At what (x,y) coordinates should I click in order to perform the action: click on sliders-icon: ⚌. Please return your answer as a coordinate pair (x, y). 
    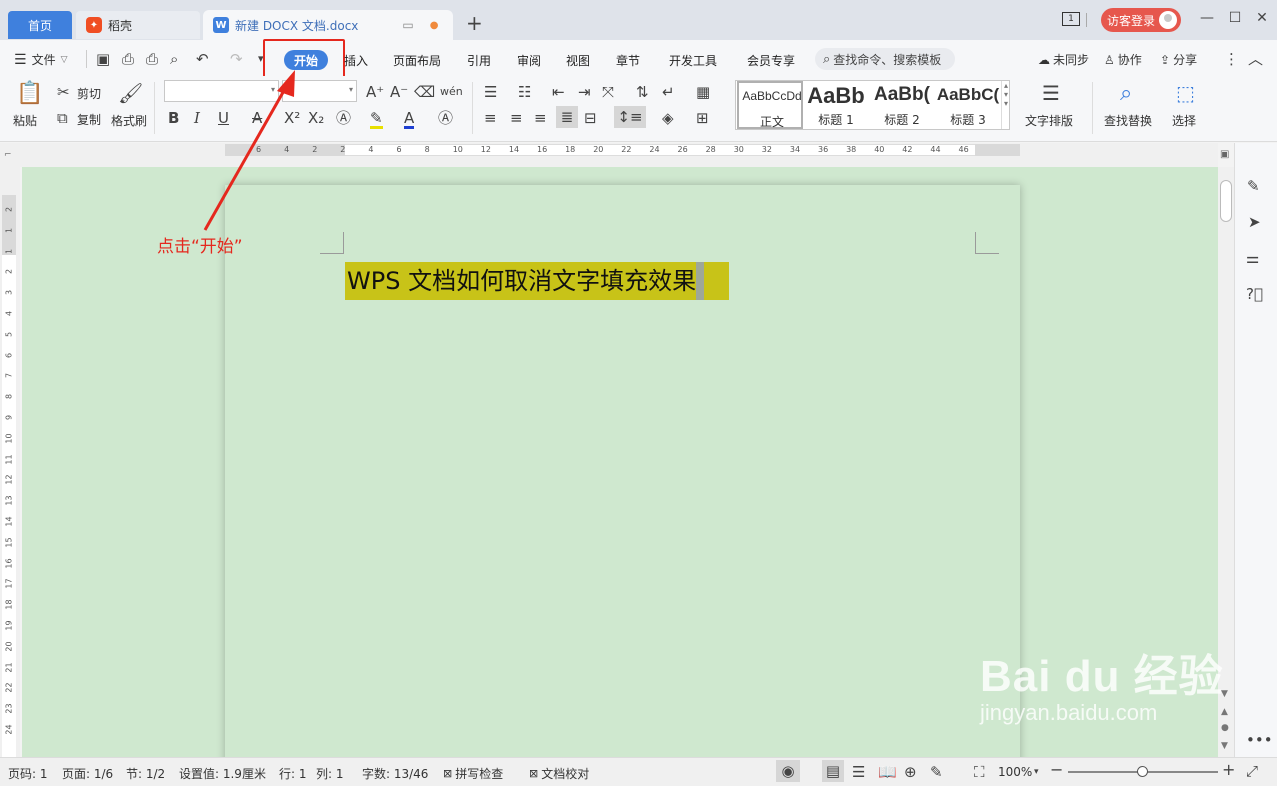
    Looking at the image, I should click on (1252, 258).